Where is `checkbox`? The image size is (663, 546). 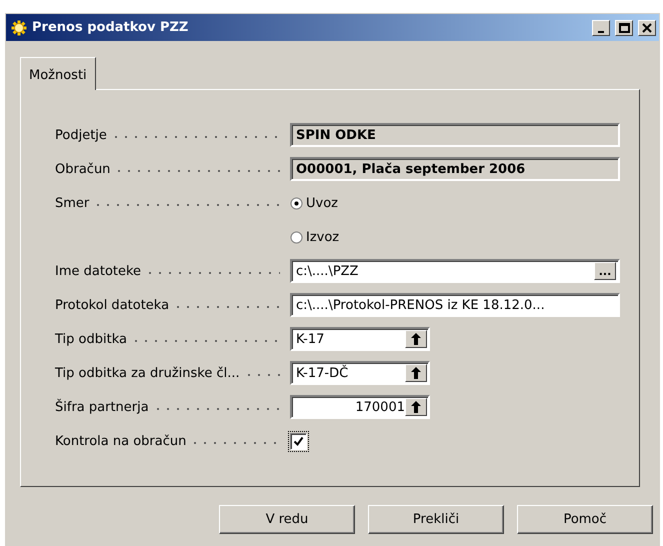 checkbox is located at coordinates (298, 441).